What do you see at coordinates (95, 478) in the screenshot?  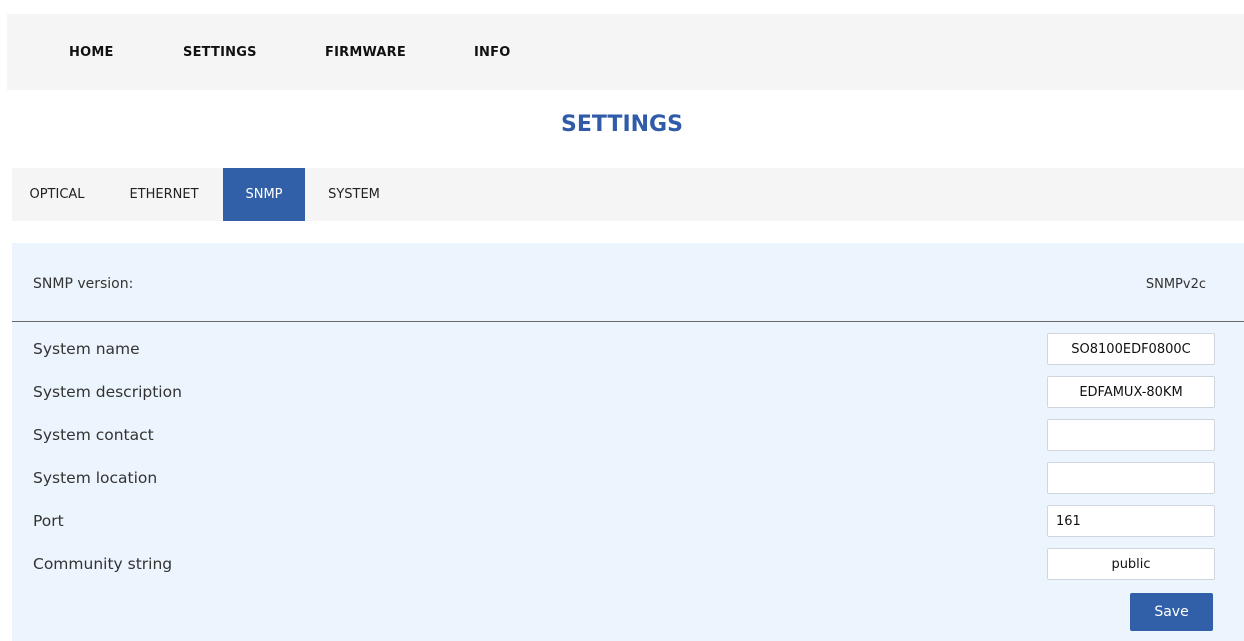 I see `system-location-label: System location` at bounding box center [95, 478].